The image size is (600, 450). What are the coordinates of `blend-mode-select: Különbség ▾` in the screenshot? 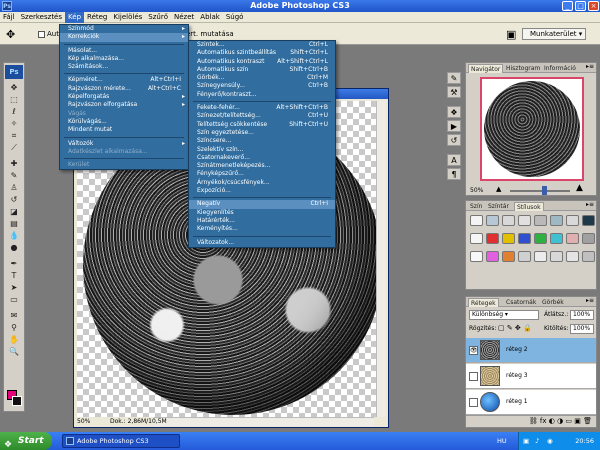 It's located at (504, 315).